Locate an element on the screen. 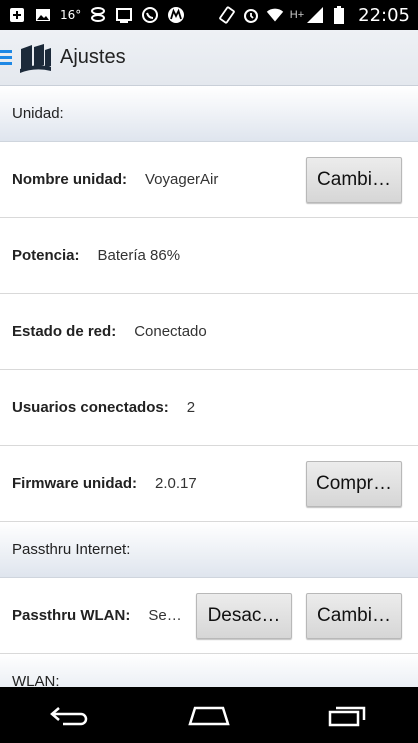 This screenshot has width=418, height=743. firmware-label: Firmware unidad: is located at coordinates (75, 483).